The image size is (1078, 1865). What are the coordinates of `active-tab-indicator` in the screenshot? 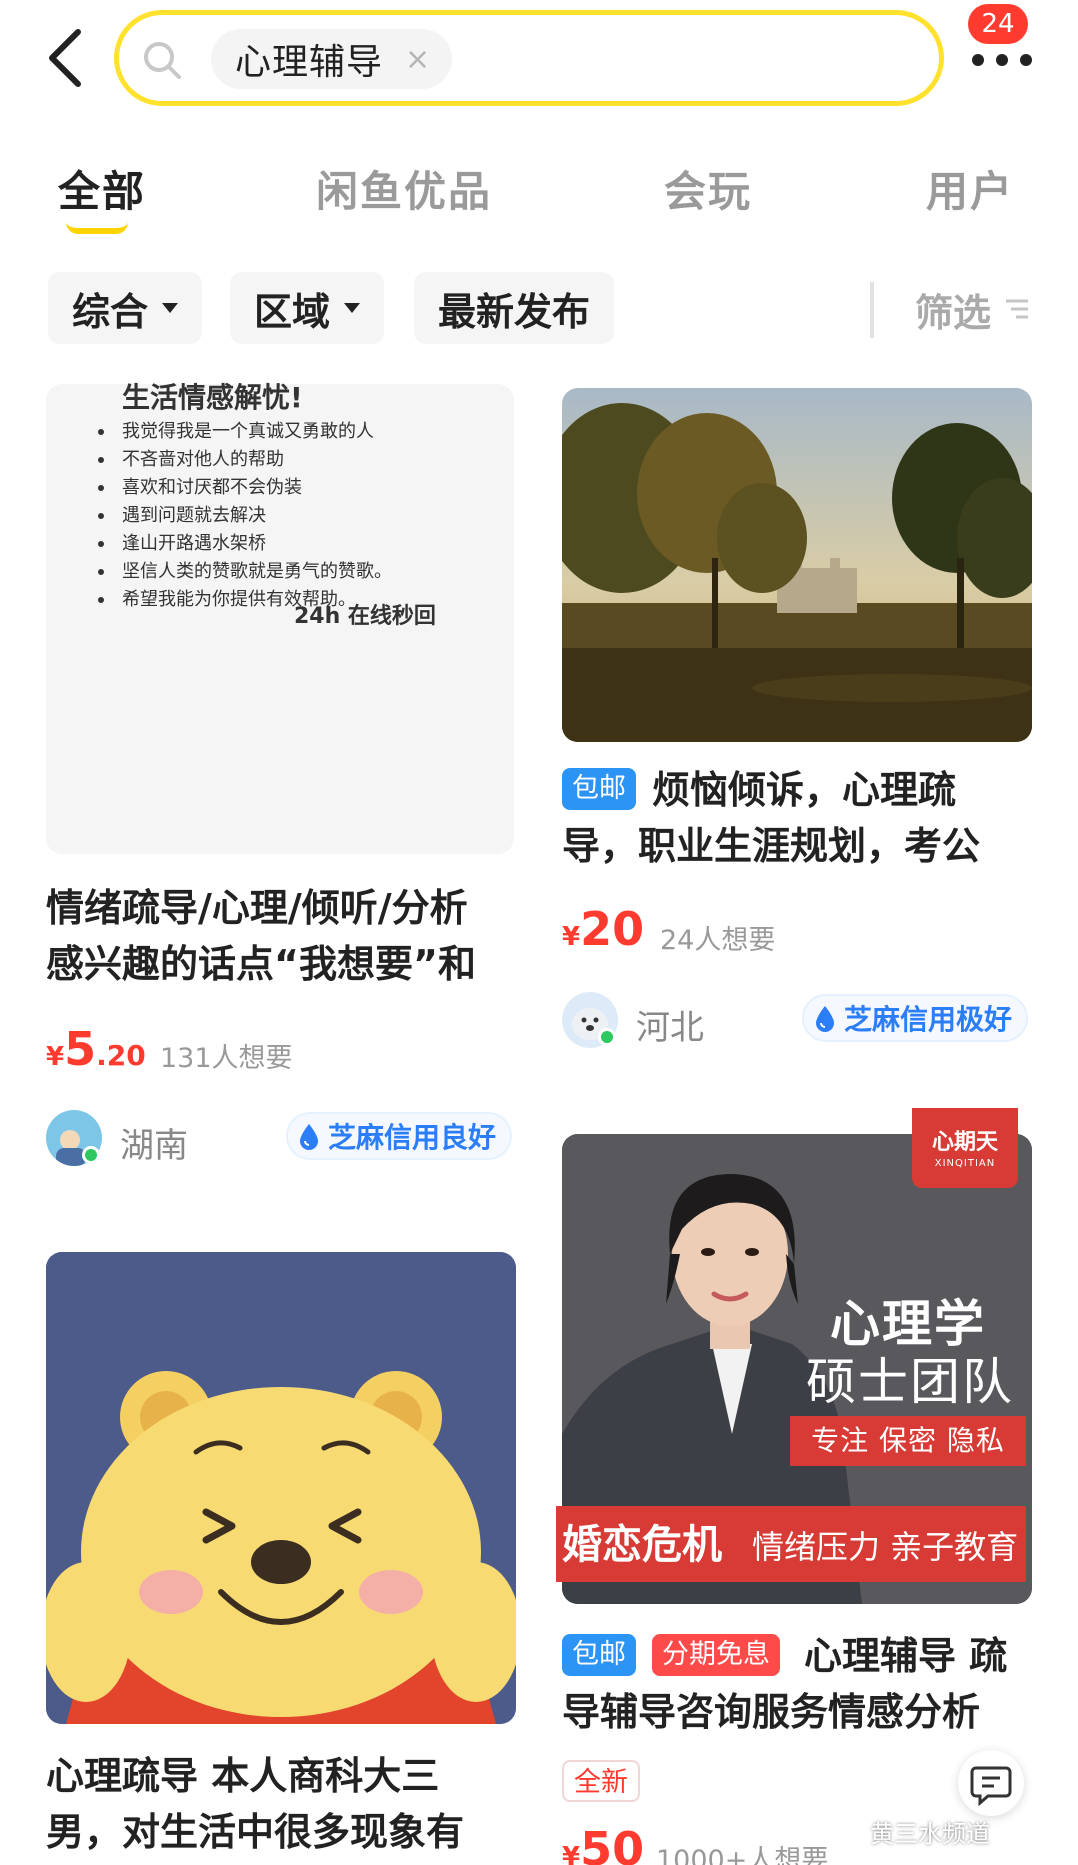 It's located at (97, 228).